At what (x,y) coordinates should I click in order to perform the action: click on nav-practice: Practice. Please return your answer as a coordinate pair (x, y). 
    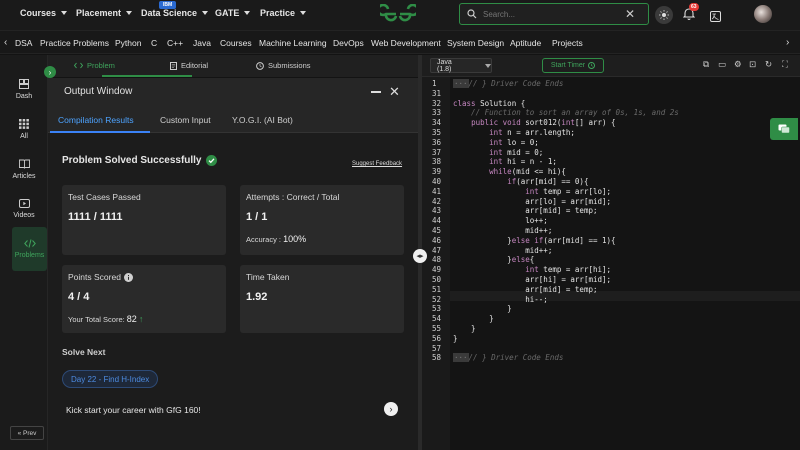
    Looking at the image, I should click on (283, 13).